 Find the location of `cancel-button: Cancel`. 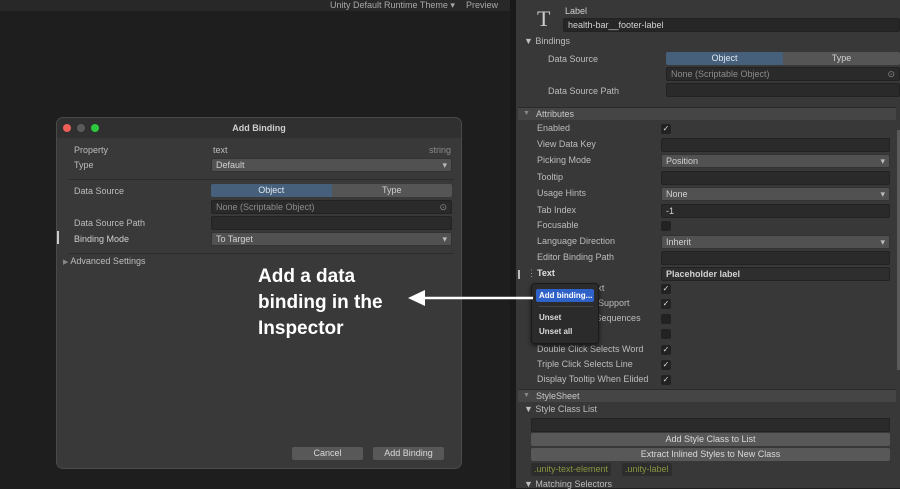

cancel-button: Cancel is located at coordinates (327, 453).